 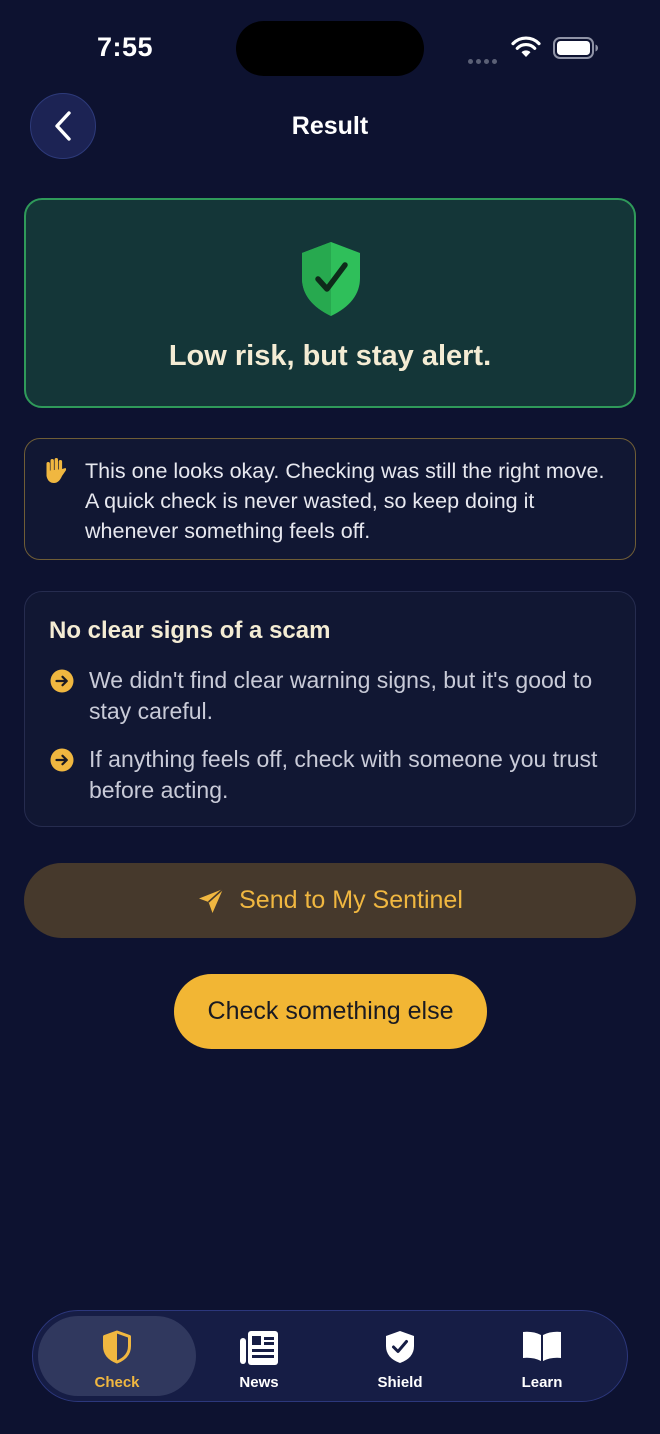 I want to click on tab-bar: Check News Shield Learn, so click(x=330, y=1356).